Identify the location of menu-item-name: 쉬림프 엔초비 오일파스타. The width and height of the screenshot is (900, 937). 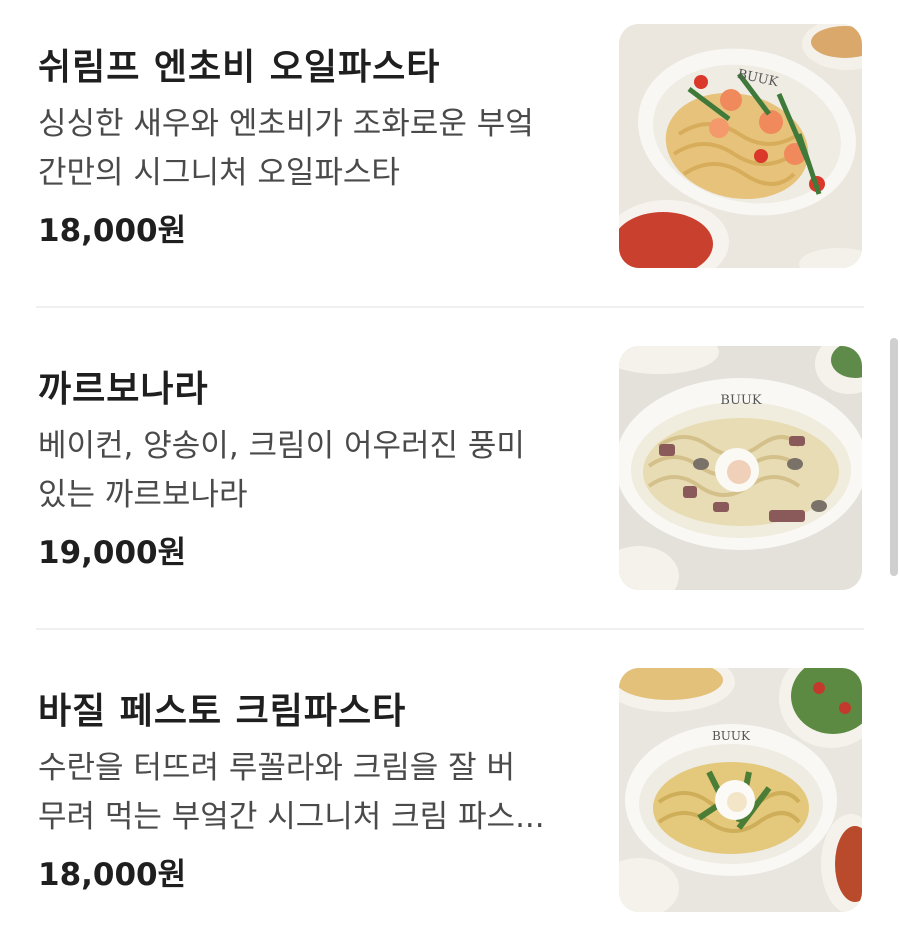
(239, 67).